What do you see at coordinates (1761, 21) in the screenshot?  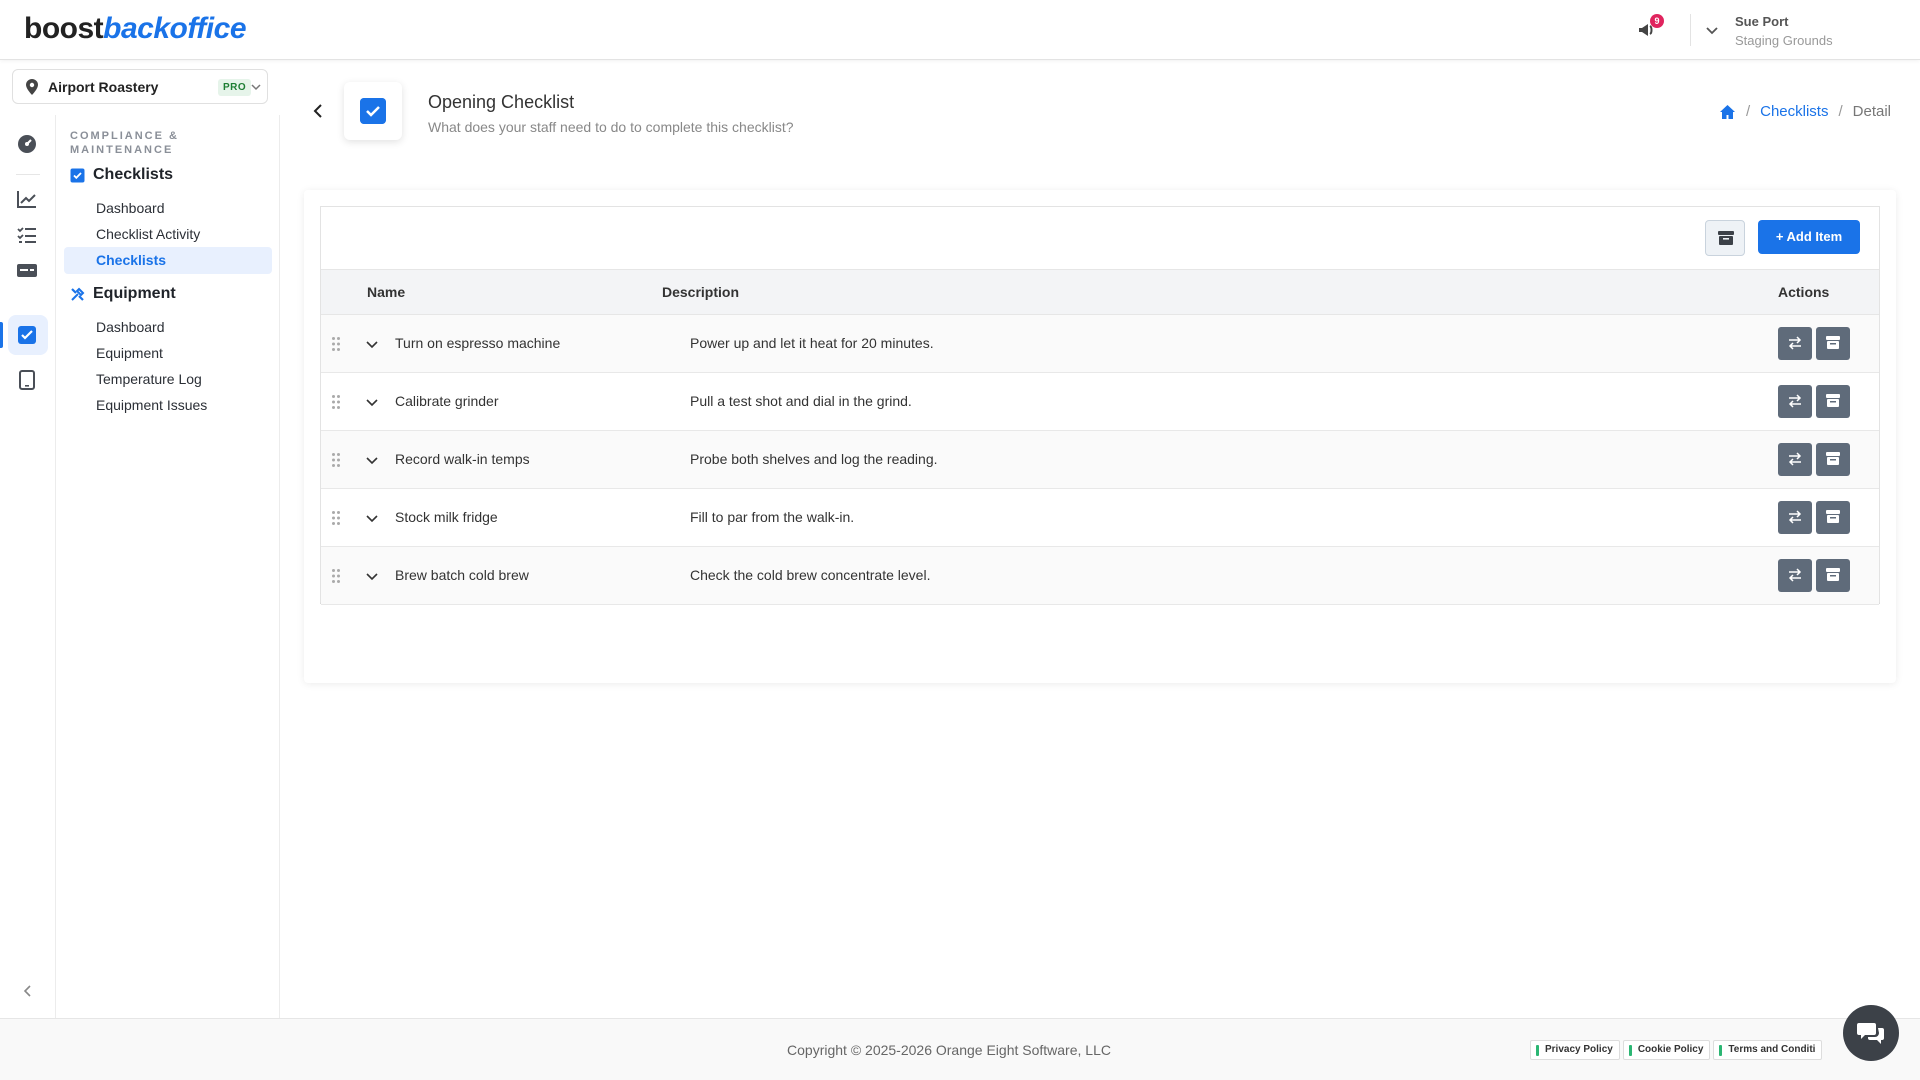 I see `user-name: Sue Port` at bounding box center [1761, 21].